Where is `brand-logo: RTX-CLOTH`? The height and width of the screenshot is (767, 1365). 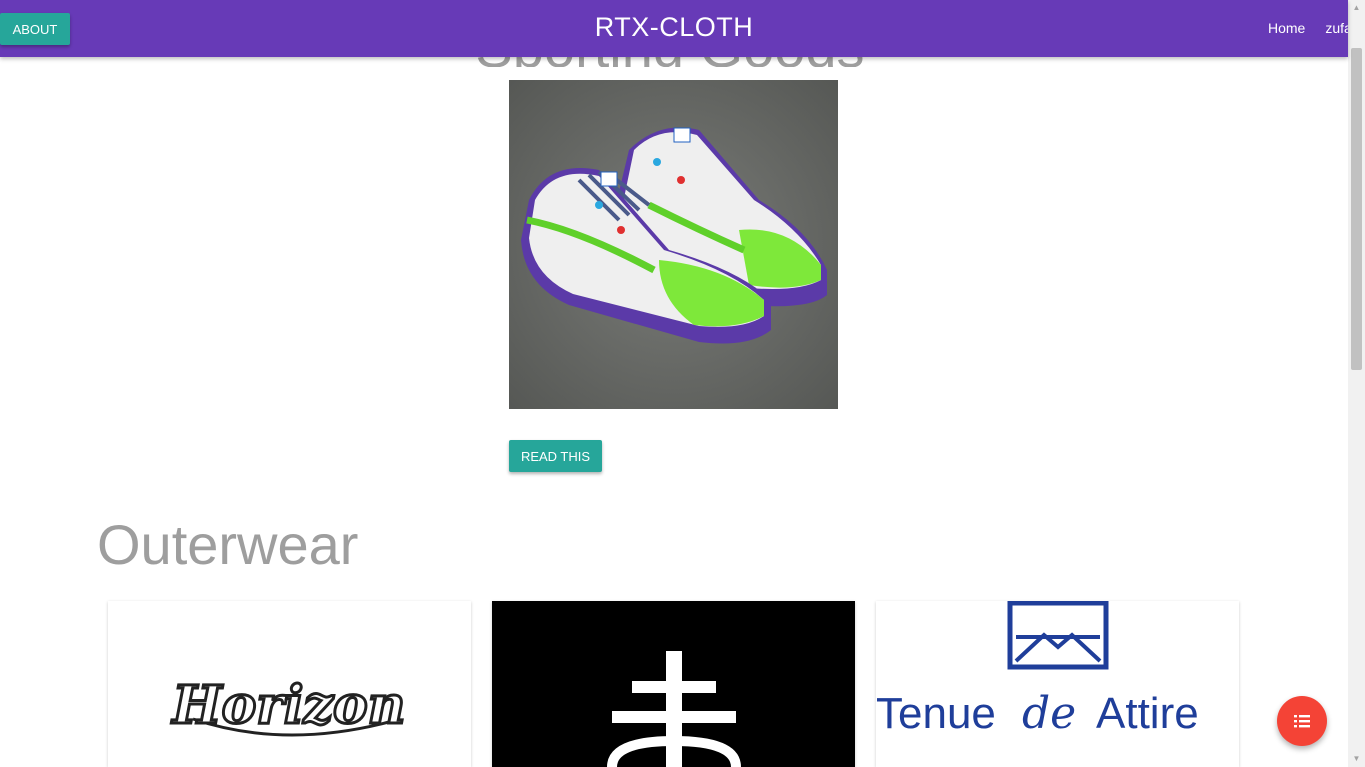
brand-logo: RTX-CLOTH is located at coordinates (674, 27).